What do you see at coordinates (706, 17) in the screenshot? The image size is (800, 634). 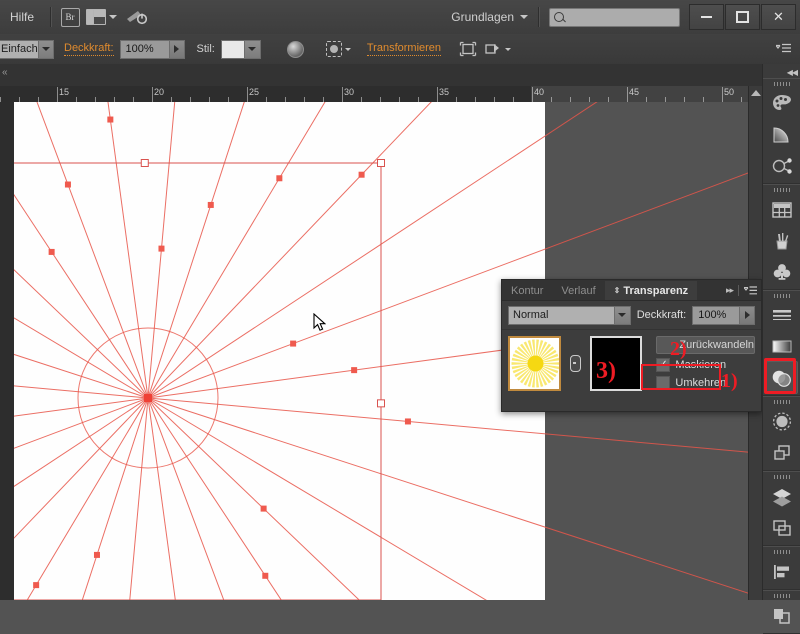 I see `minimize-button` at bounding box center [706, 17].